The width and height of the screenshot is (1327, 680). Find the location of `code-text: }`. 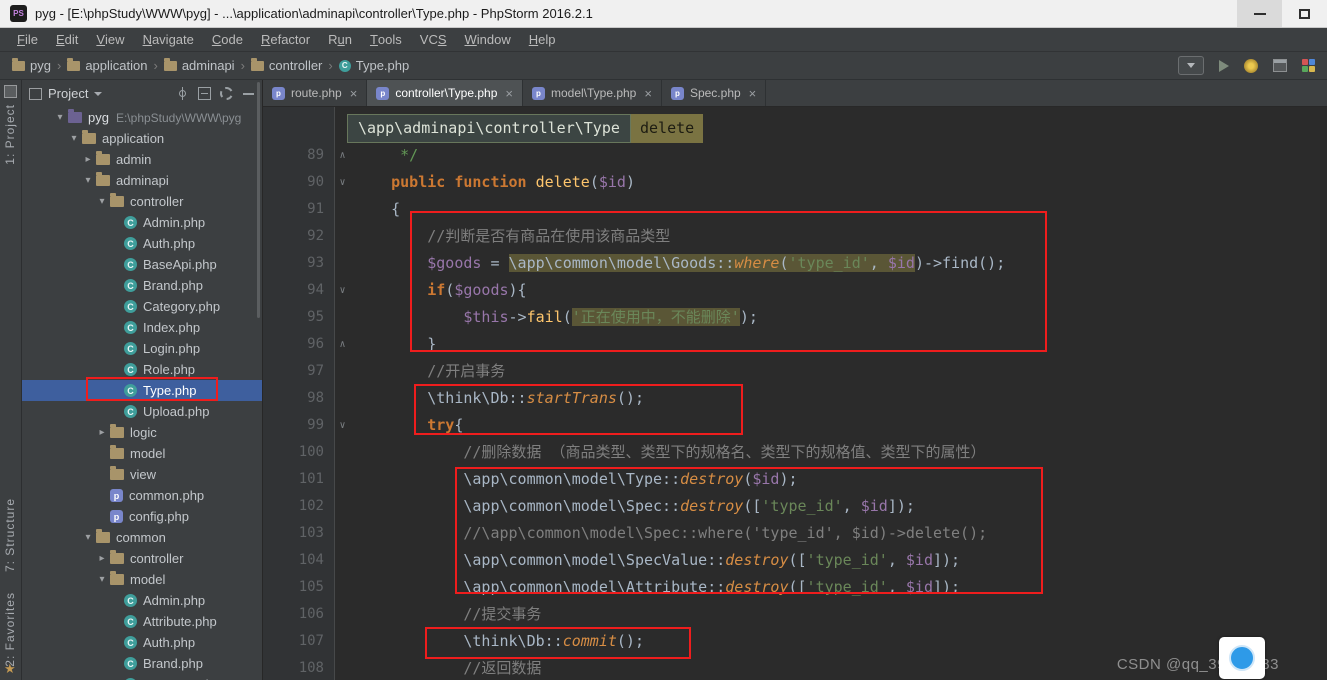

code-text: } is located at coordinates (393, 344).